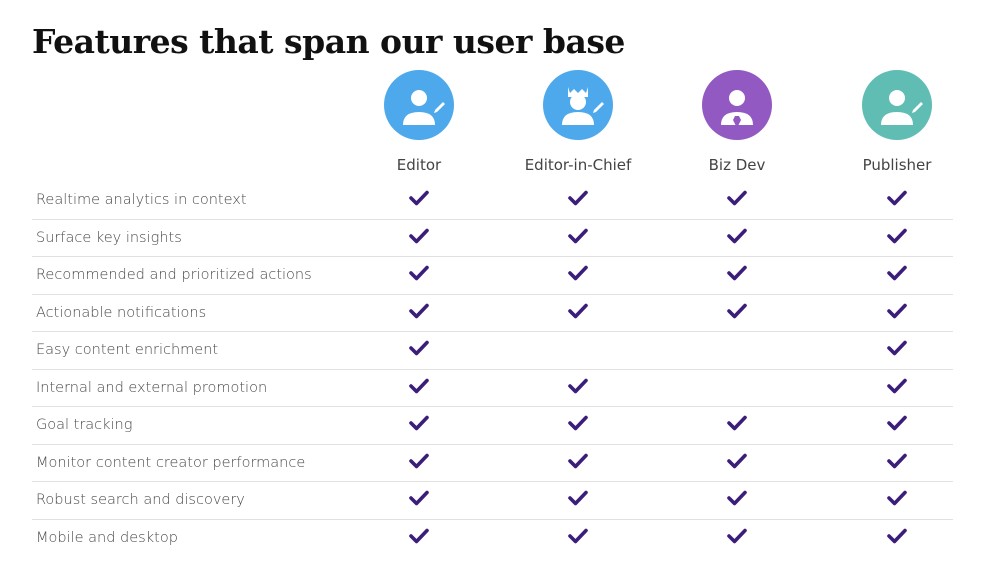 The image size is (1000, 588). Describe the element at coordinates (578, 105) in the screenshot. I see `user-crown-edit-icon` at that location.